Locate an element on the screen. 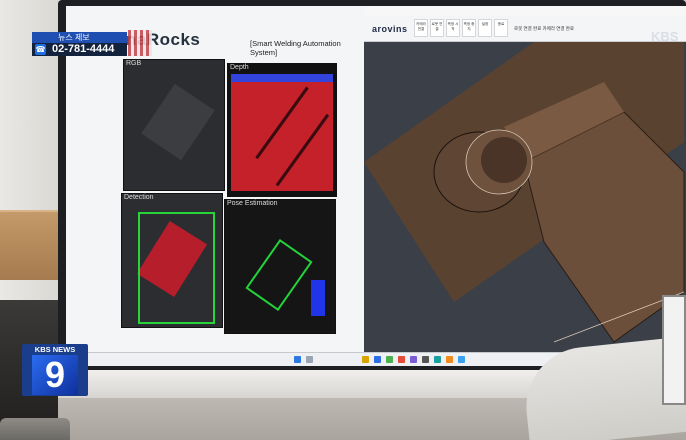 This screenshot has width=686, height=440. app-title: [Smart Welding Automation System] is located at coordinates (295, 48).